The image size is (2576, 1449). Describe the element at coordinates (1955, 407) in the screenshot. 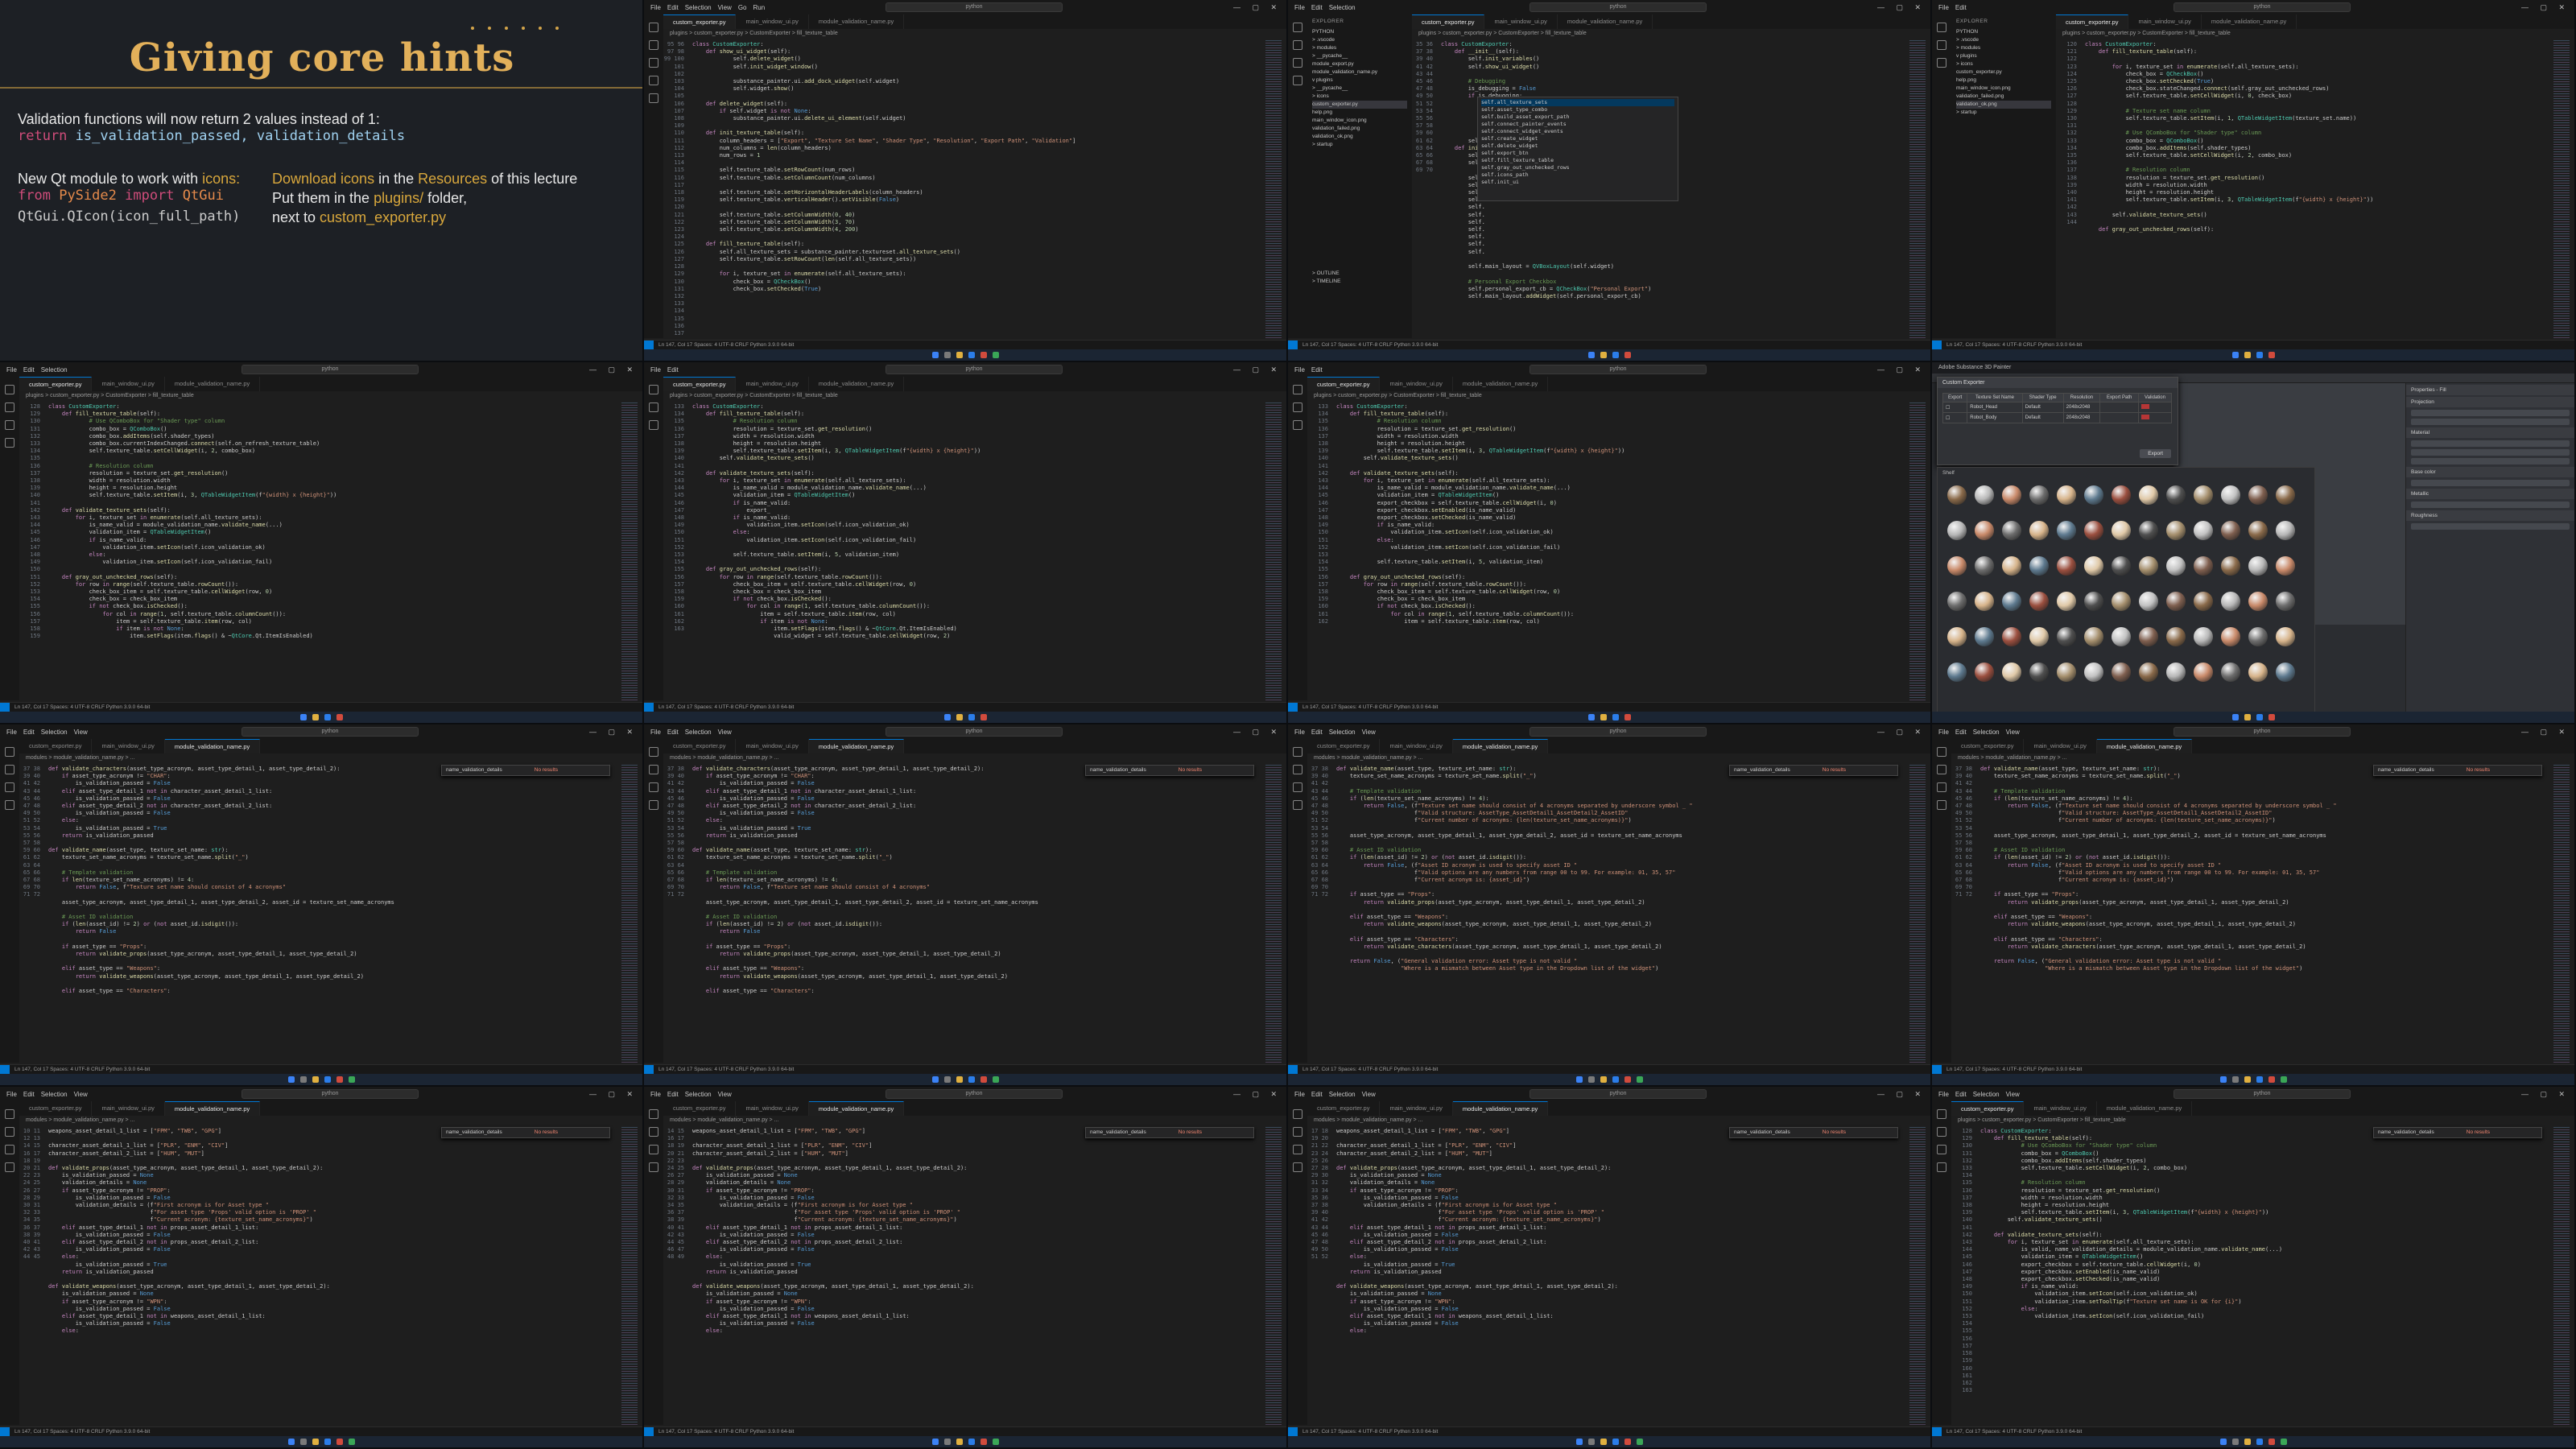

I see `export-checkbox: ☐` at that location.